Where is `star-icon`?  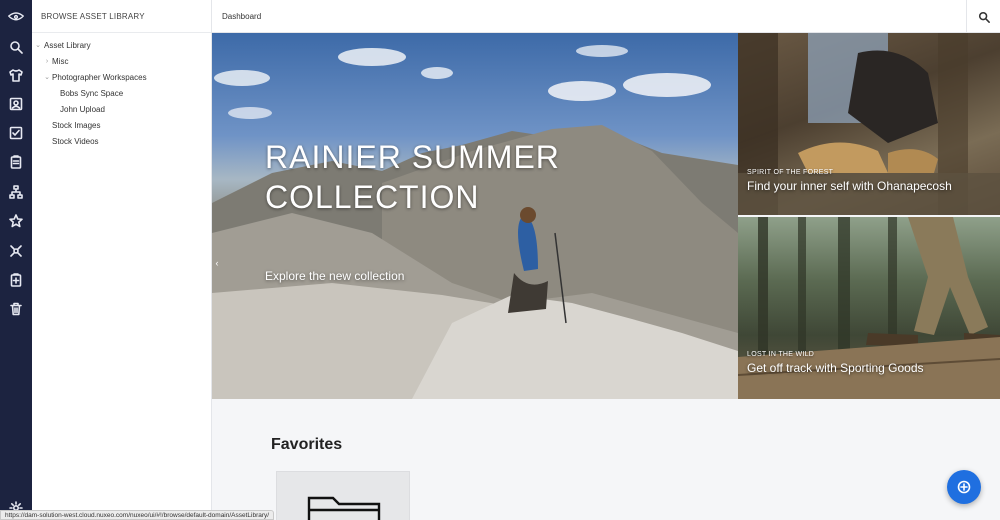 star-icon is located at coordinates (16, 221).